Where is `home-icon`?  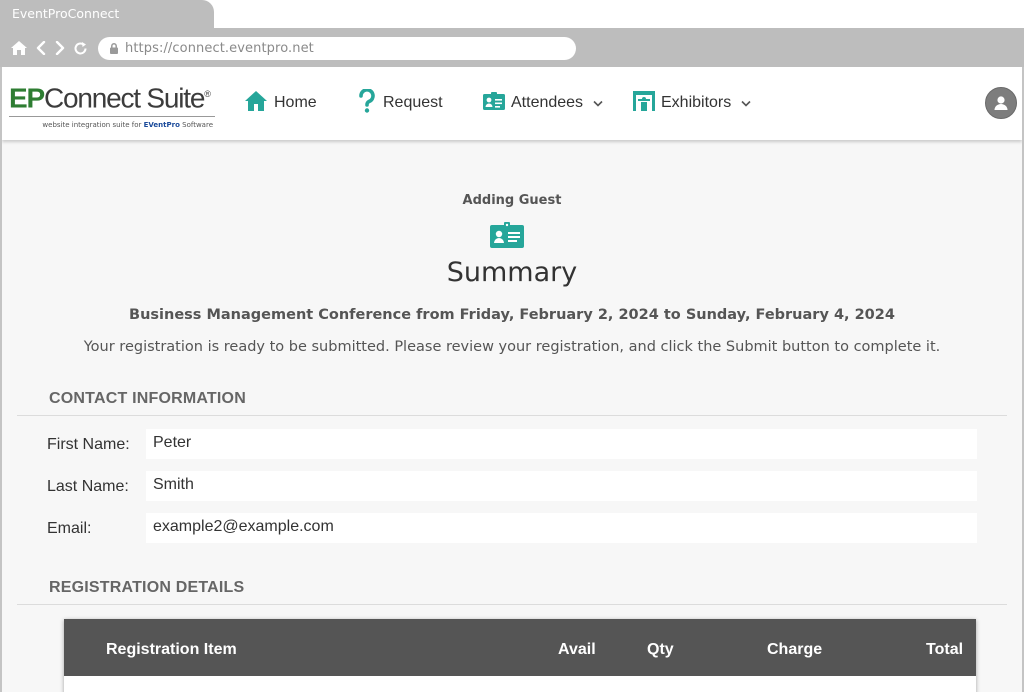 home-icon is located at coordinates (19, 48).